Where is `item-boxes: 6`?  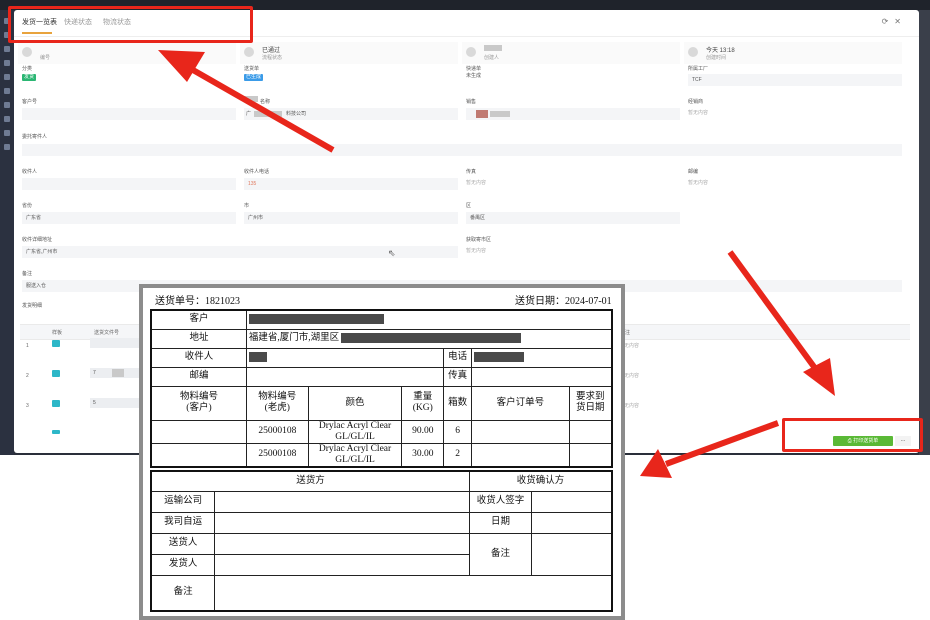 item-boxes: 6 is located at coordinates (458, 431).